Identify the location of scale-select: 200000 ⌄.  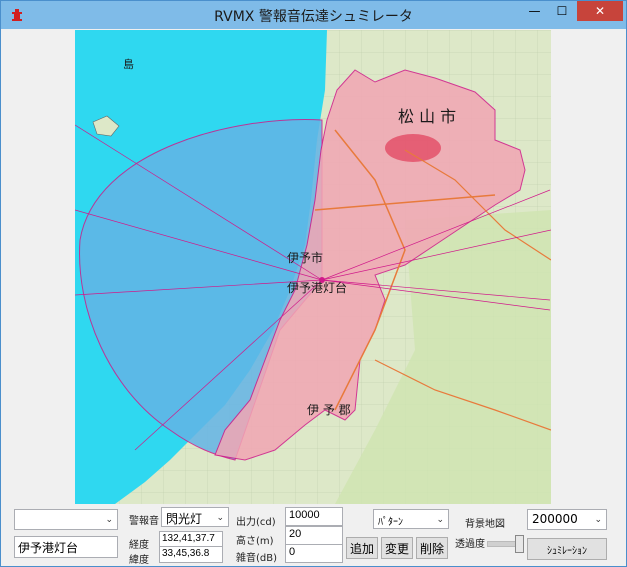
(567, 519).